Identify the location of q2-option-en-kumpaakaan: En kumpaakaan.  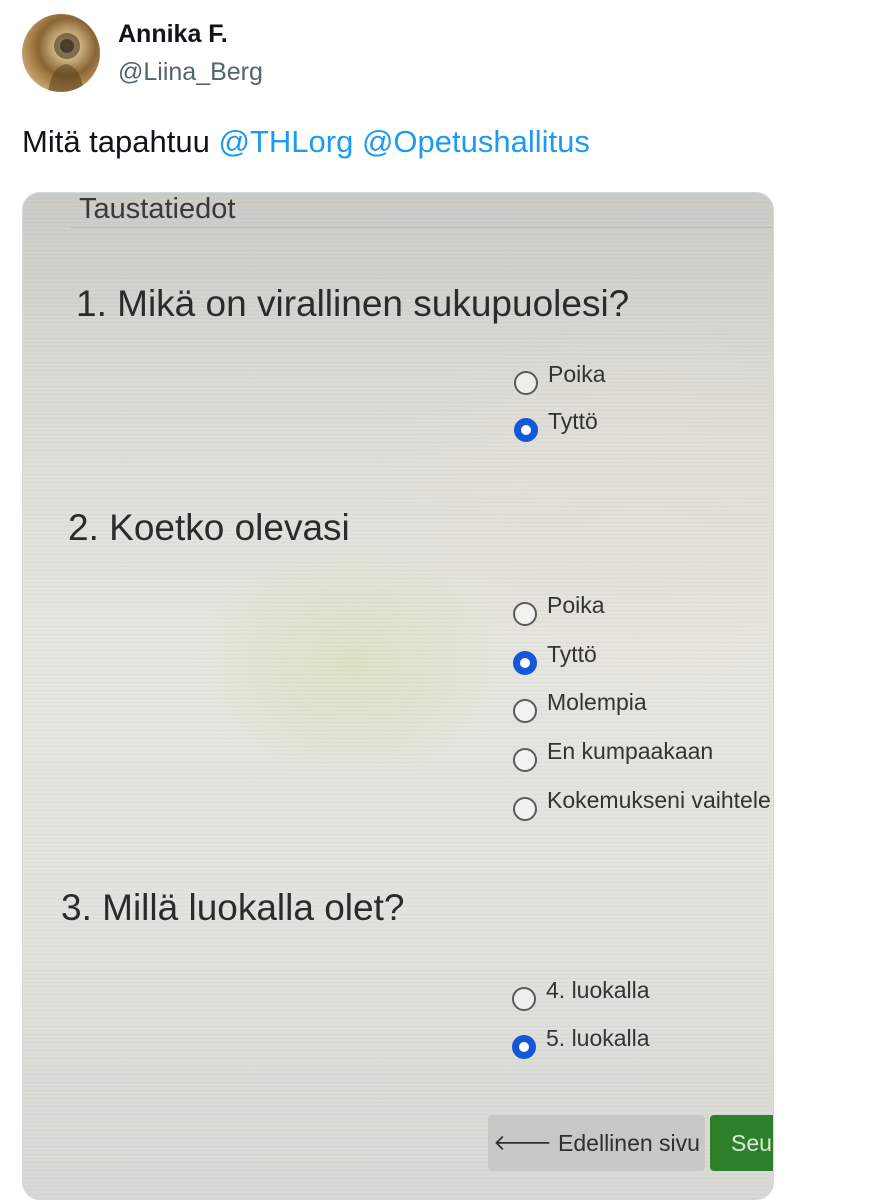
(613, 755).